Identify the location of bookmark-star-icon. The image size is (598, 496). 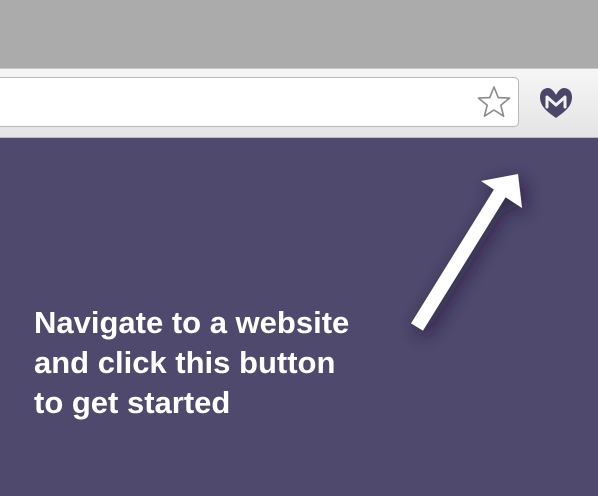
(494, 102).